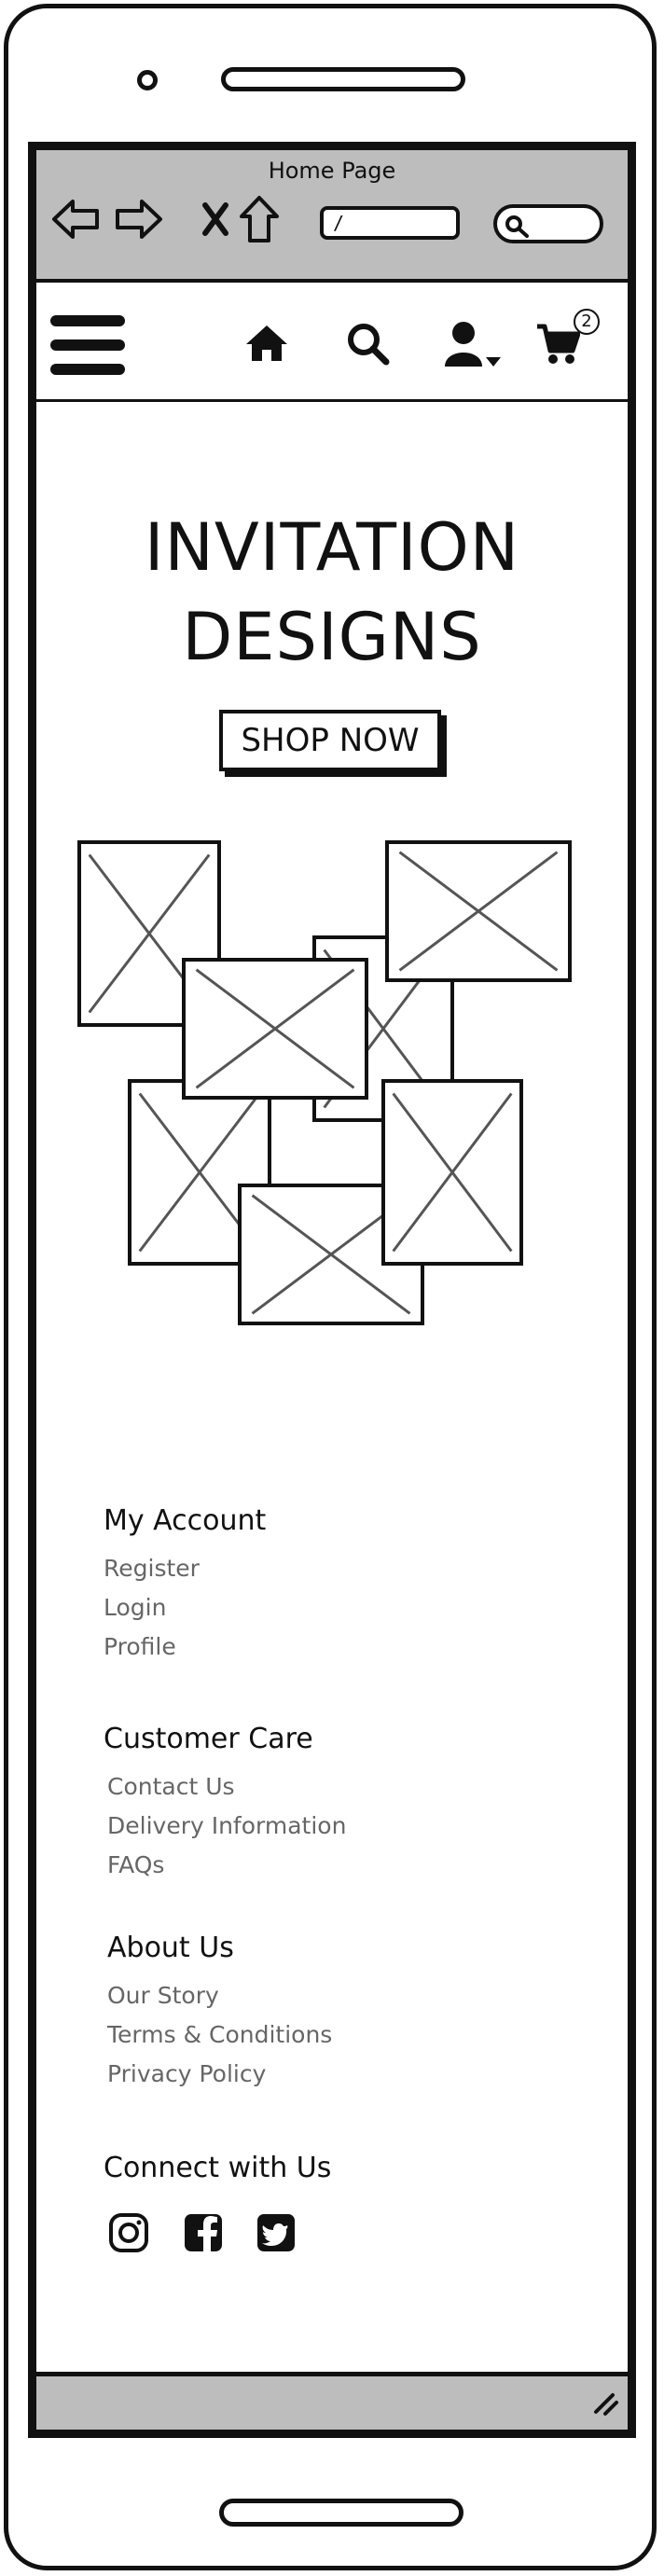 This screenshot has width=664, height=2576. I want to click on footer-link-login: Login, so click(135, 1607).